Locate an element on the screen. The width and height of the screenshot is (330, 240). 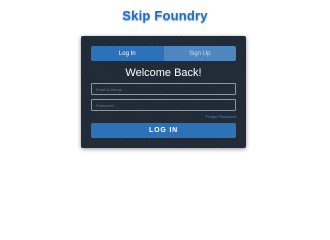
log-in-button: LOG IN is located at coordinates (163, 130).